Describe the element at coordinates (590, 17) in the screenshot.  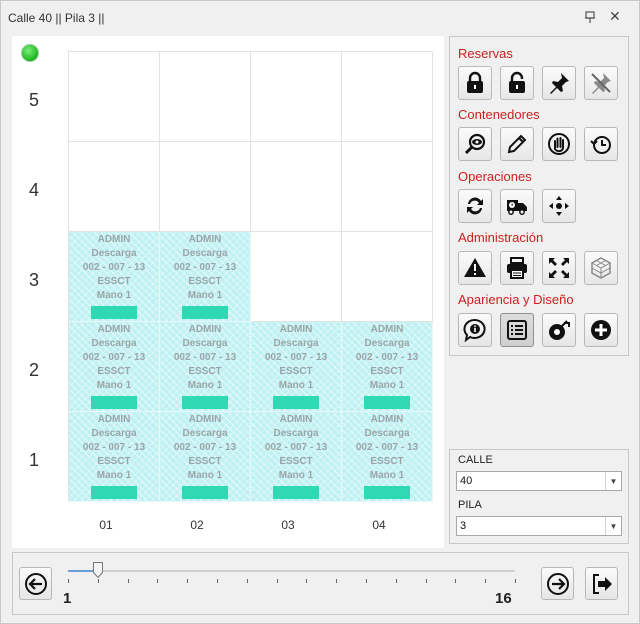
I see `pin-window-icon` at that location.